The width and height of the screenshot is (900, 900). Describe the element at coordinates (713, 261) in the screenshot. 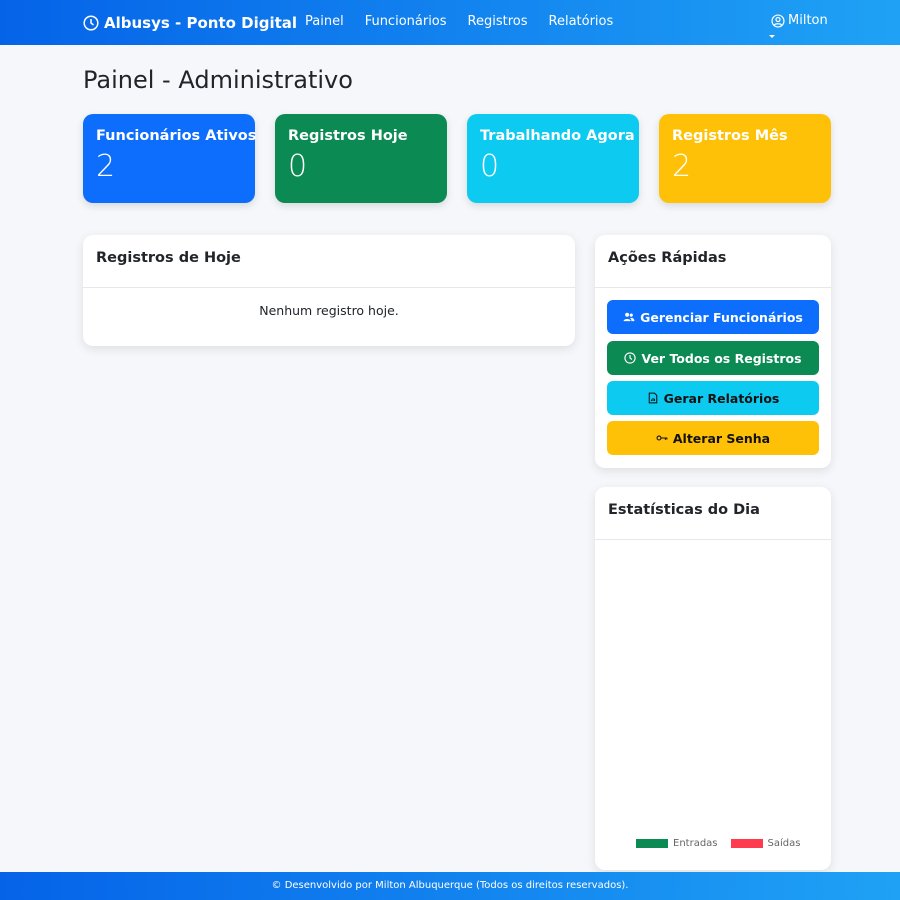

I see `panel-title: Ações Rápidas` at that location.